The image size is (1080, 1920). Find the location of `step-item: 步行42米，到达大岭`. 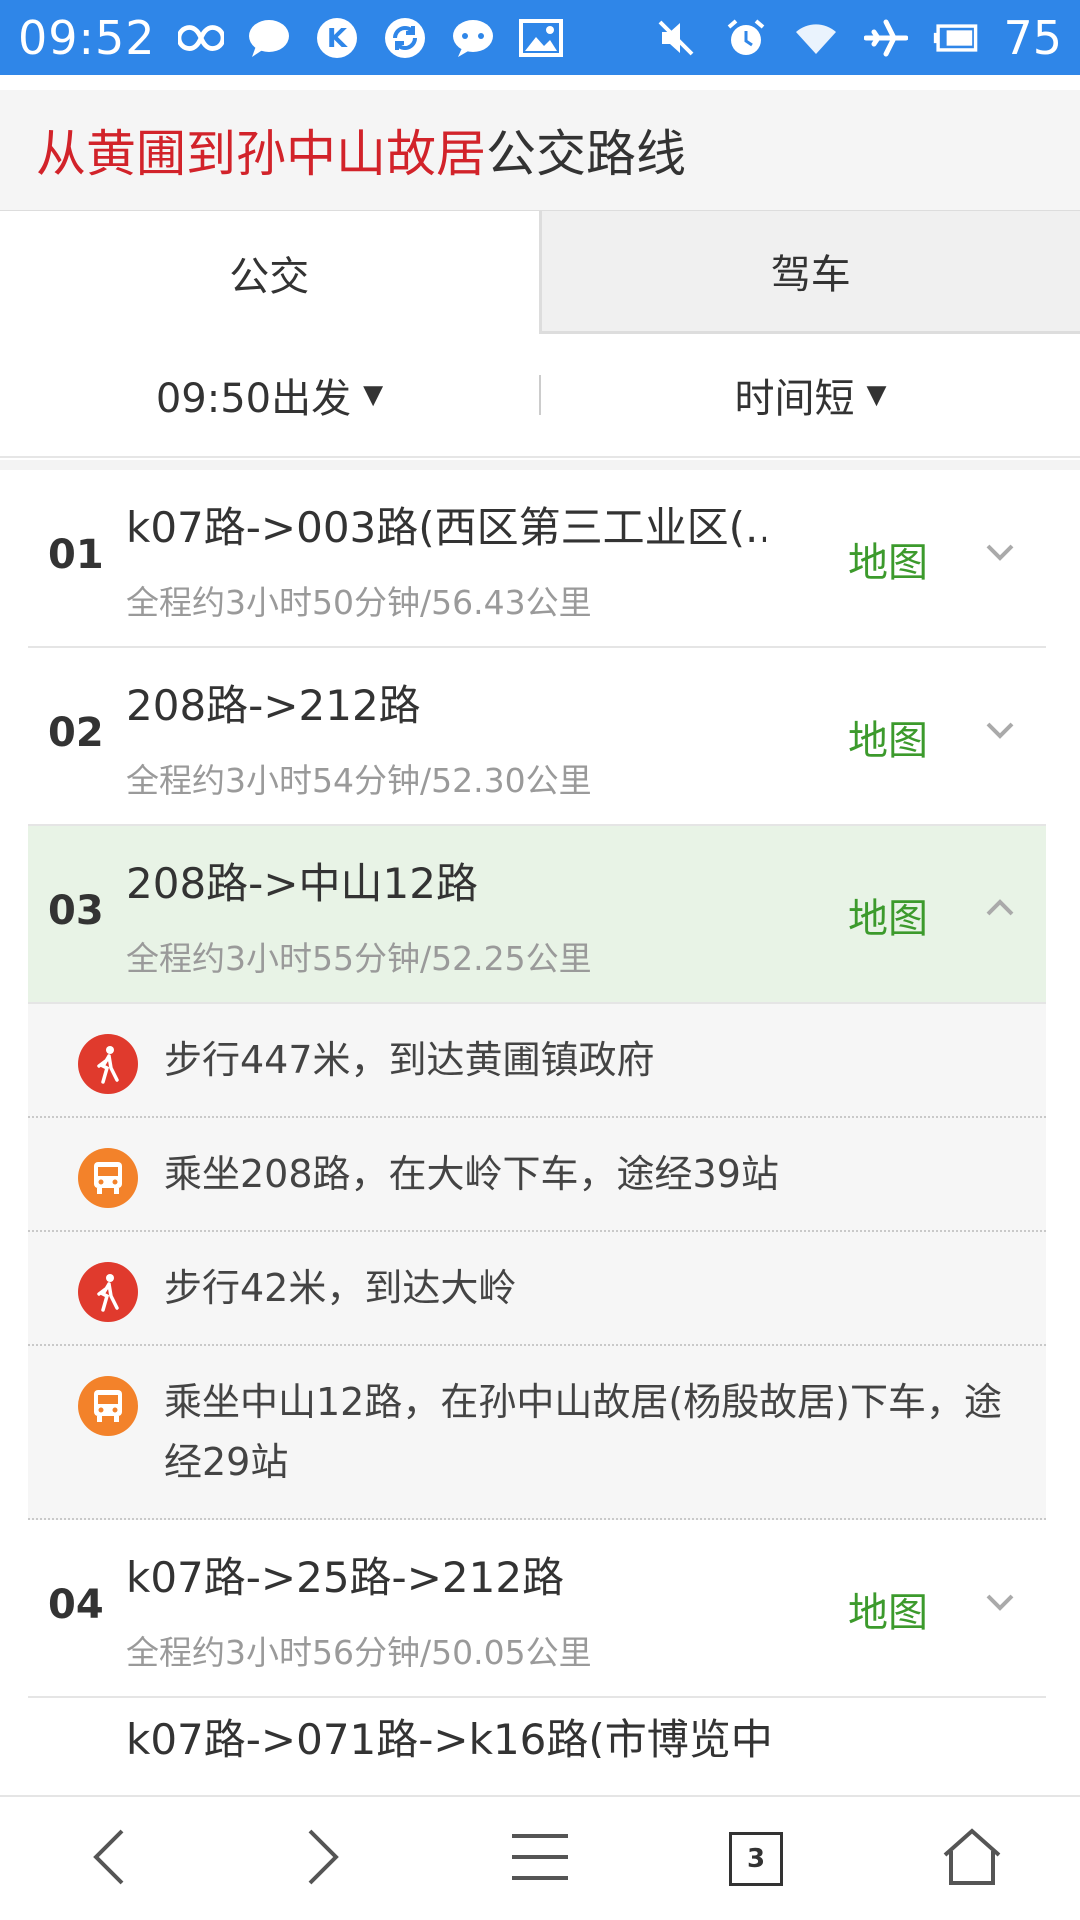

step-item: 步行42米，到达大岭 is located at coordinates (537, 1289).